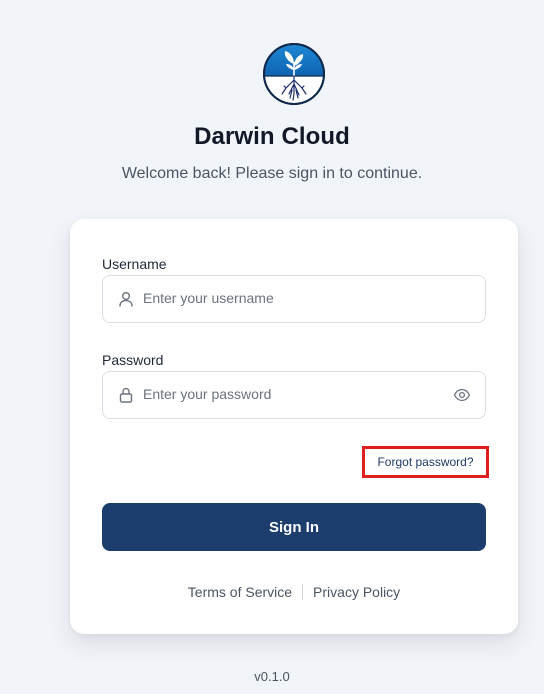 This screenshot has height=694, width=544. What do you see at coordinates (294, 527) in the screenshot?
I see `sign-in-button: Sign In` at bounding box center [294, 527].